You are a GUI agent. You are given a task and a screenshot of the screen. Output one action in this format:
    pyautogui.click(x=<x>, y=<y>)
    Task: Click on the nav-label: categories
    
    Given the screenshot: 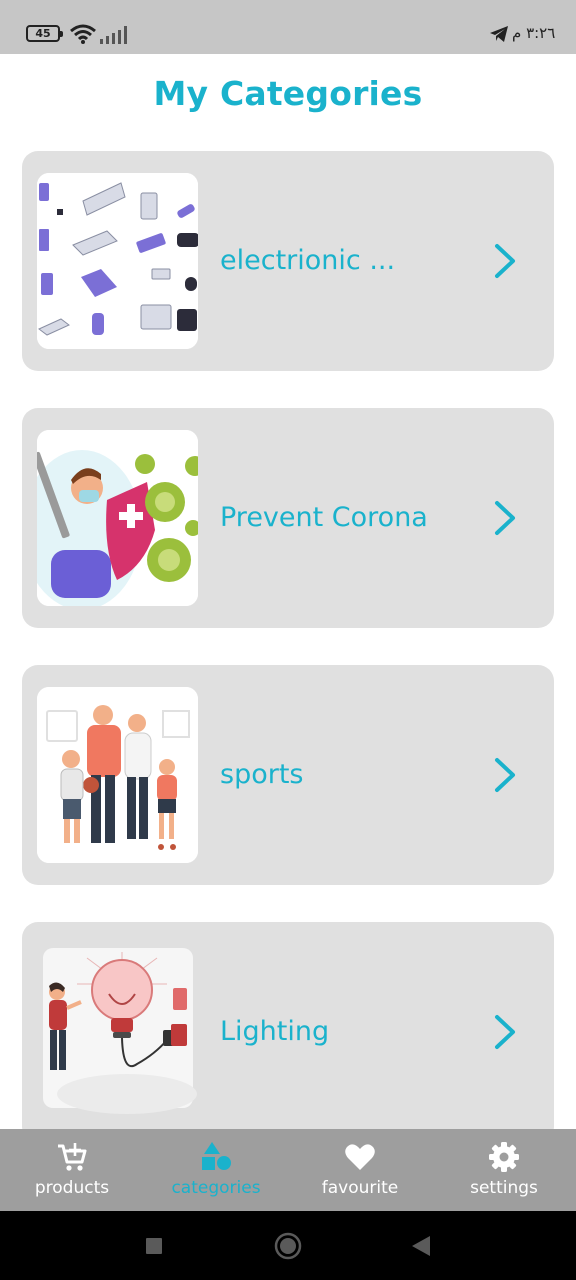 What is the action you would take?
    pyautogui.click(x=216, y=1188)
    